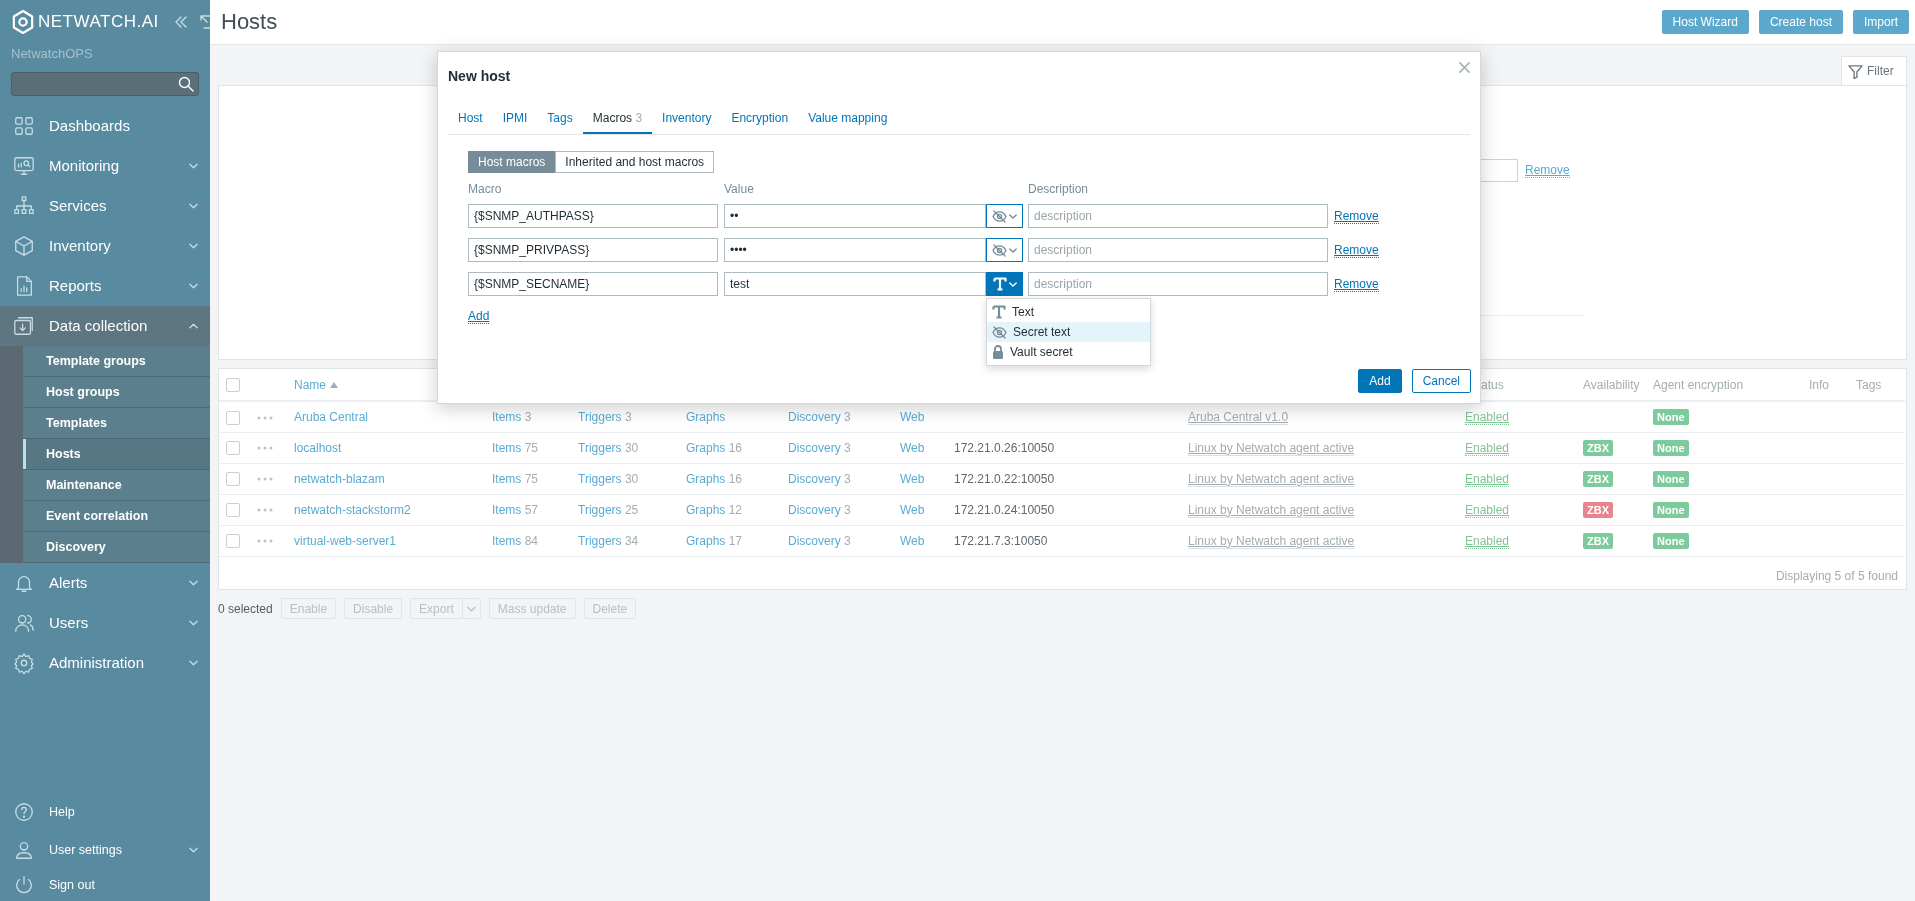 Image resolution: width=1915 pixels, height=901 pixels. Describe the element at coordinates (714, 540) in the screenshot. I see `host-link: Graphs 17` at that location.